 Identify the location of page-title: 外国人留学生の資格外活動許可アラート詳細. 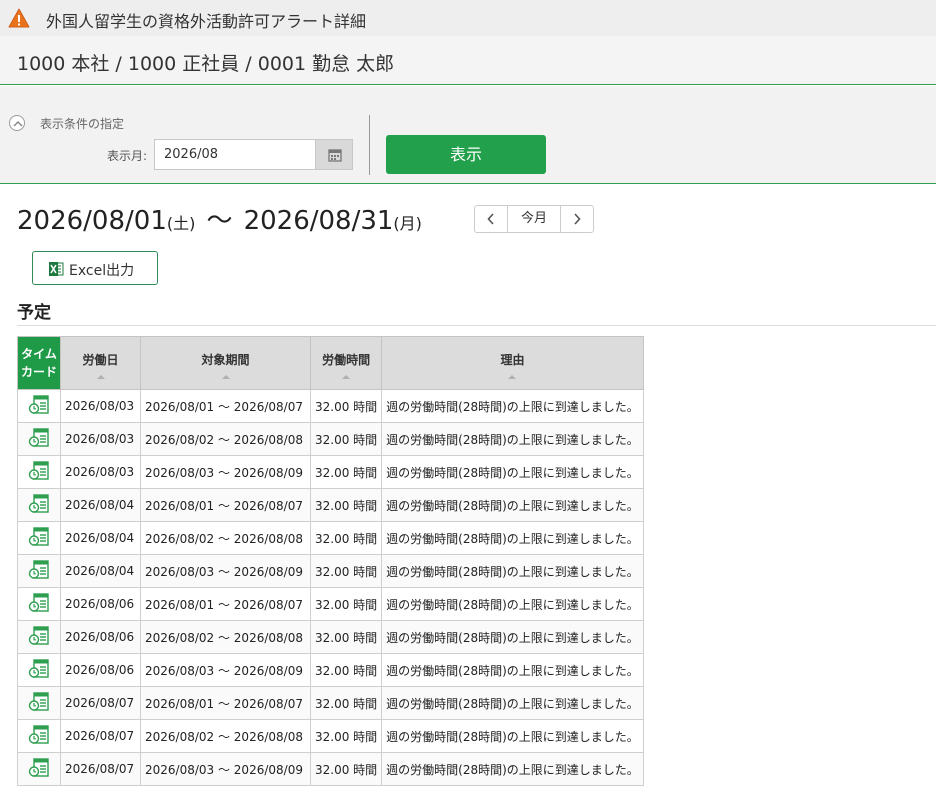
(206, 21).